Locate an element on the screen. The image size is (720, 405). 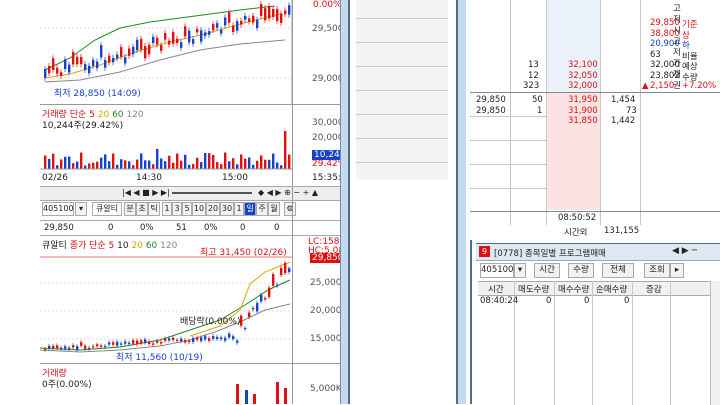
program-scrollbar is located at coordinates (715, 343).